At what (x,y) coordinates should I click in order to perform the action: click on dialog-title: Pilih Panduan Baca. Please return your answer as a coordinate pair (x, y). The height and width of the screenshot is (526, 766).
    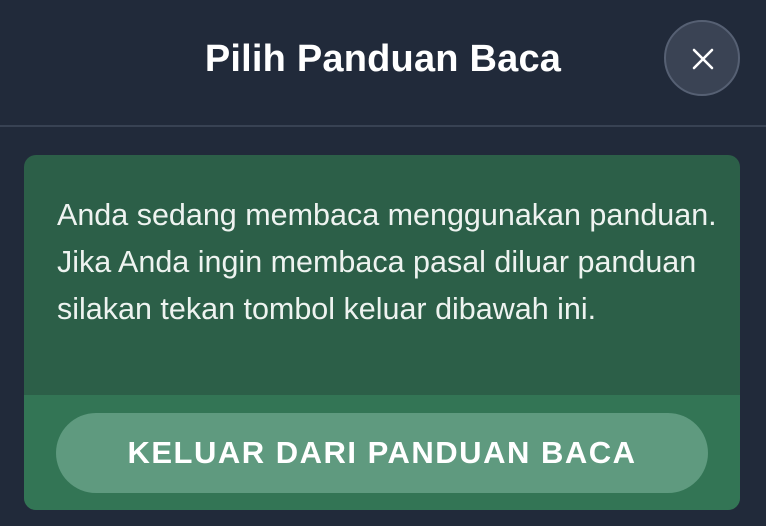
    Looking at the image, I should click on (383, 59).